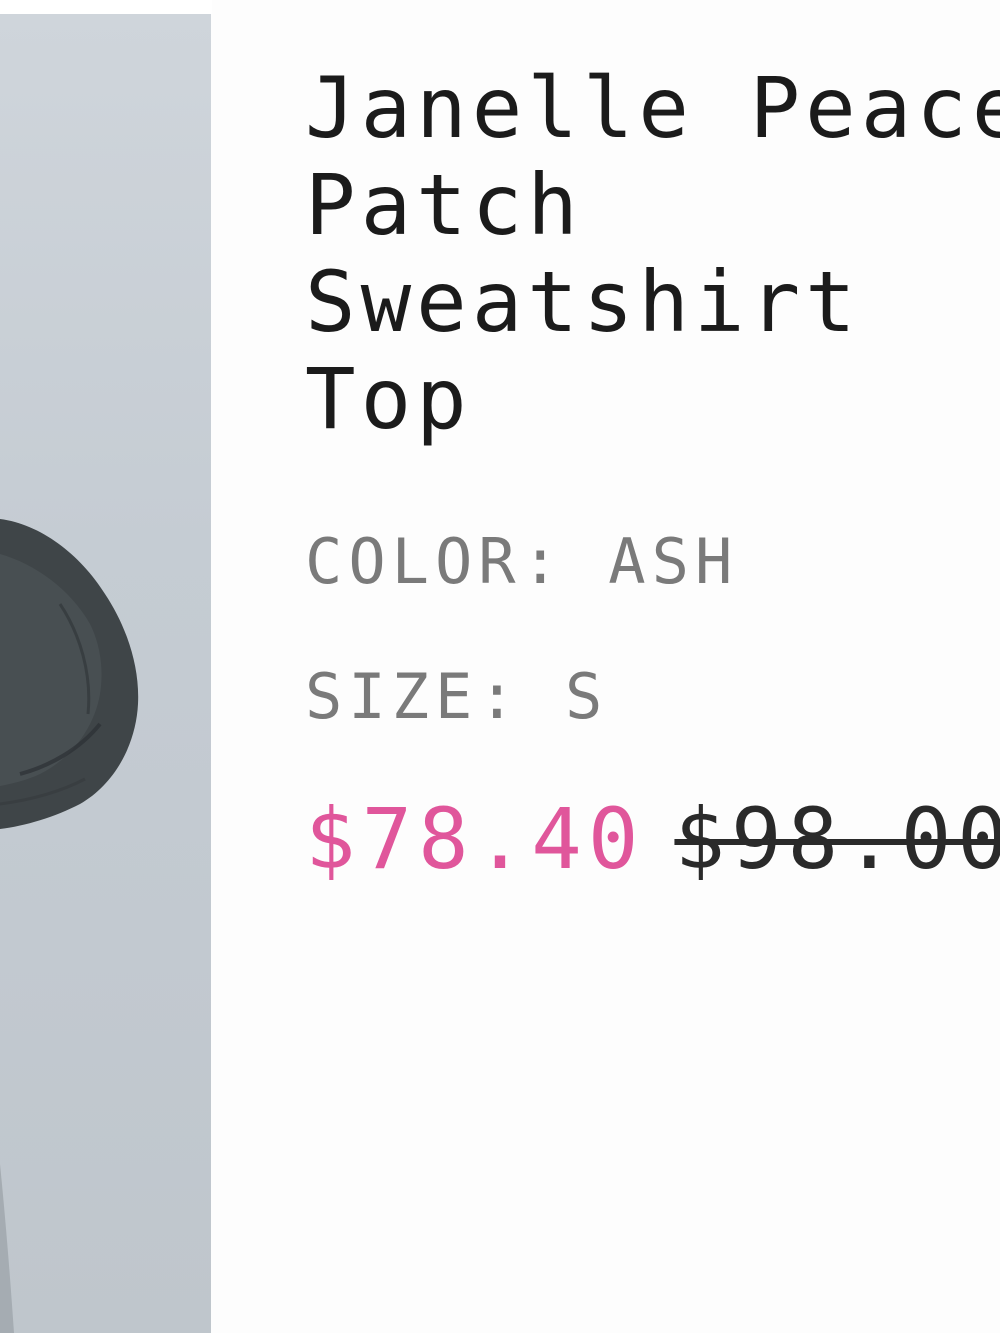 Image resolution: width=1000 pixels, height=1333 pixels. I want to click on color-attribute: COLOR: ASH, so click(521, 561).